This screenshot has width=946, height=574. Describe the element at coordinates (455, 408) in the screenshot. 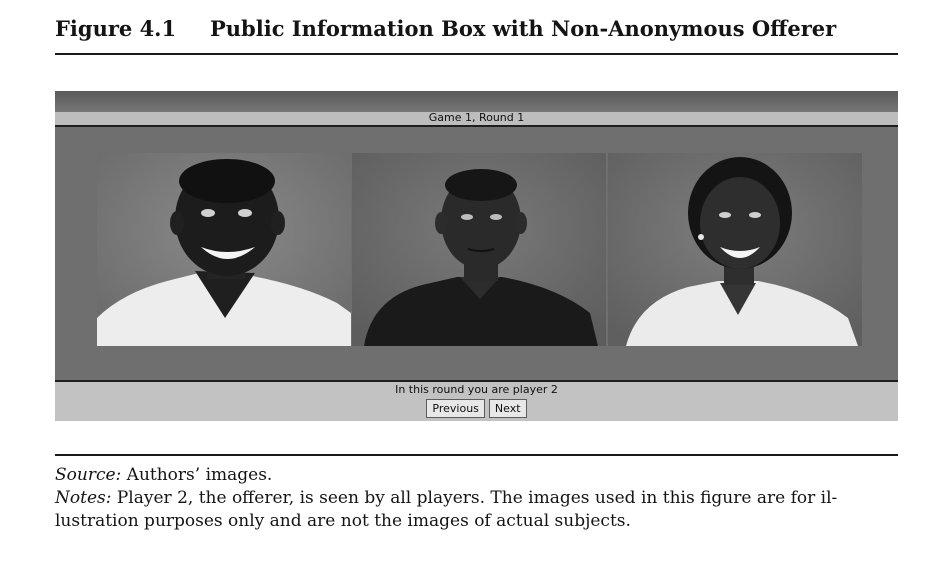

I see `previous-button: Previous` at that location.